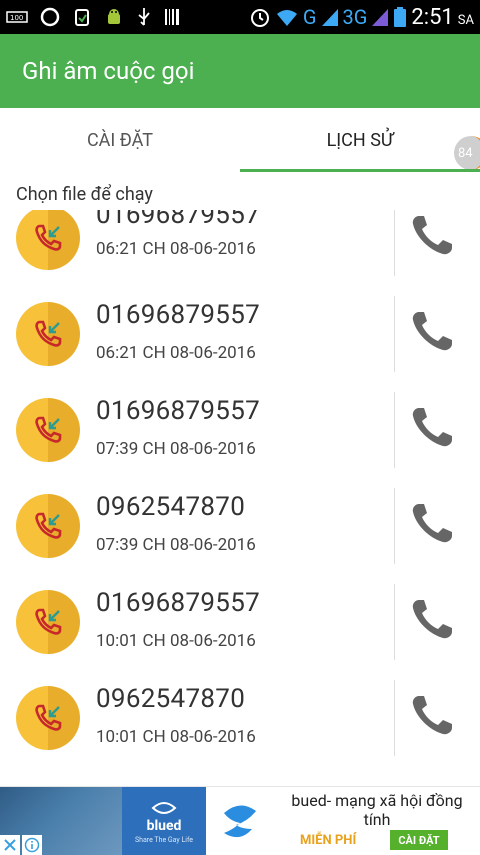  I want to click on network-type-3g: 3G, so click(355, 17).